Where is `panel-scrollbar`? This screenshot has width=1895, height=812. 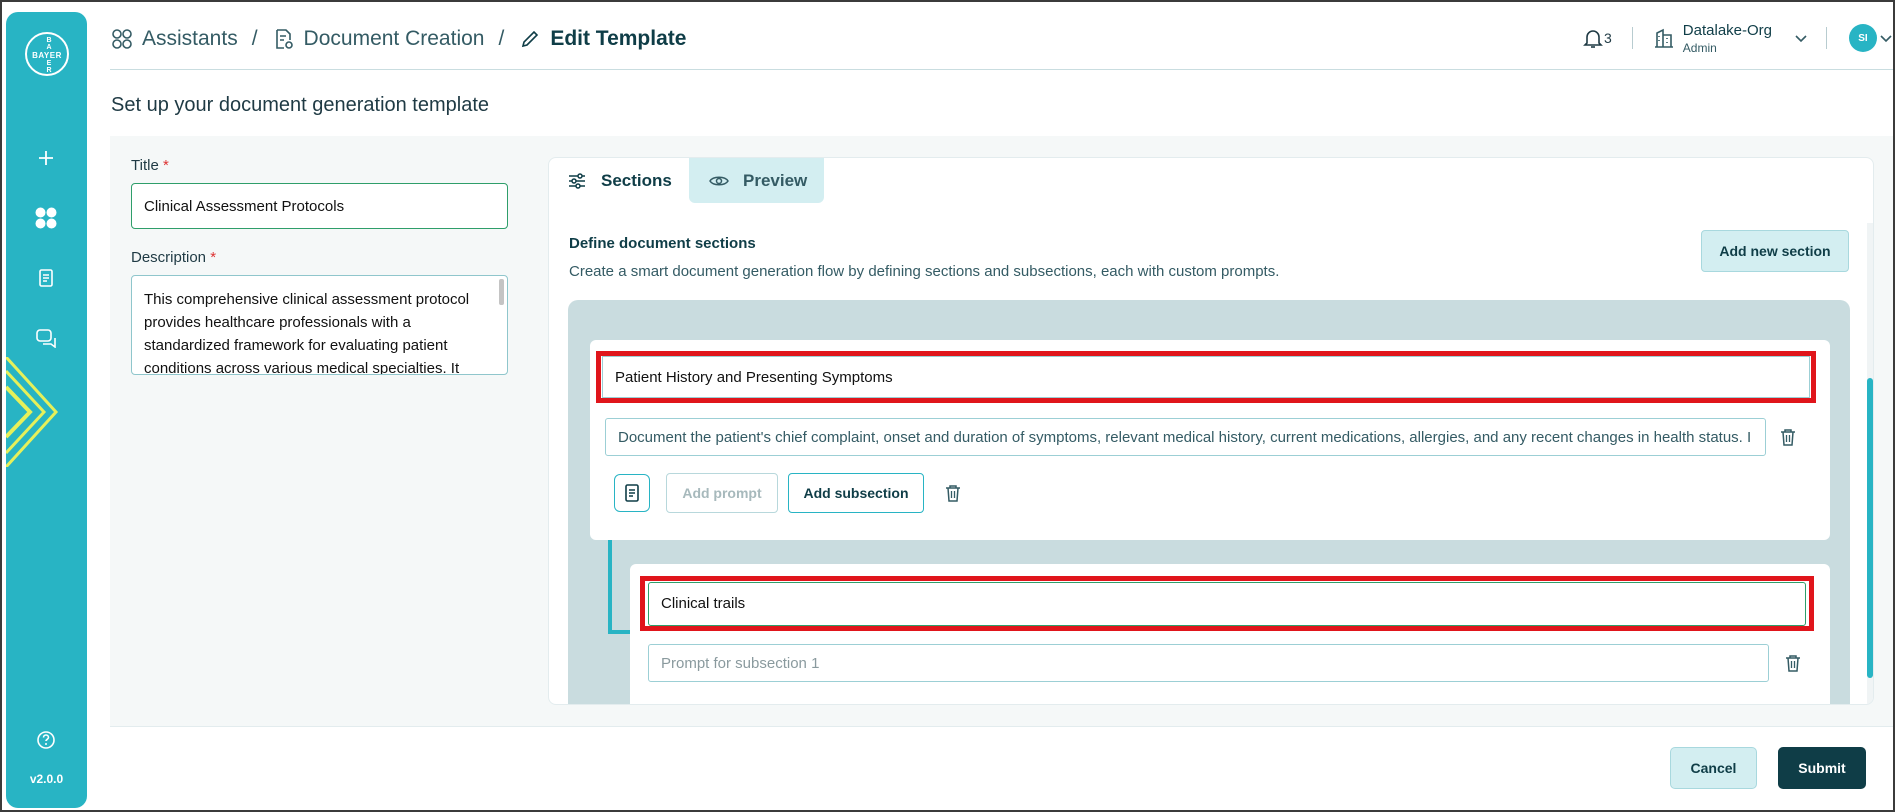
panel-scrollbar is located at coordinates (1870, 463).